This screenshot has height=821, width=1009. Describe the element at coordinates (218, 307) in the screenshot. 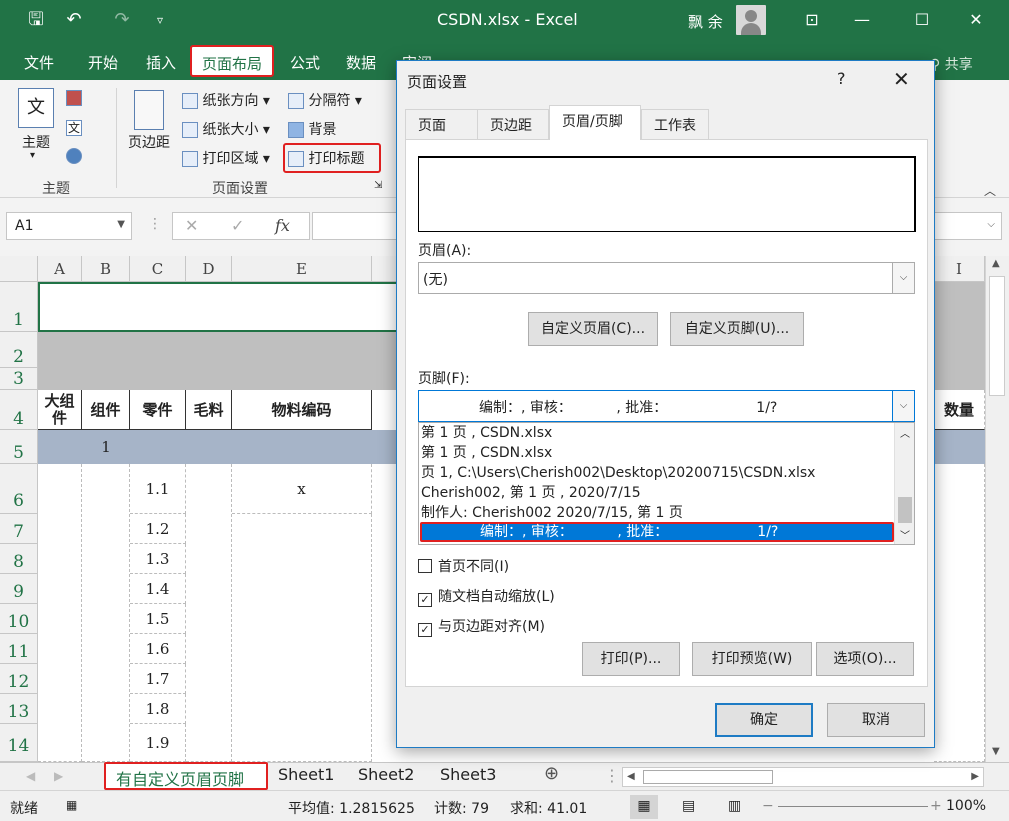

I see `cell-a1-selected` at that location.